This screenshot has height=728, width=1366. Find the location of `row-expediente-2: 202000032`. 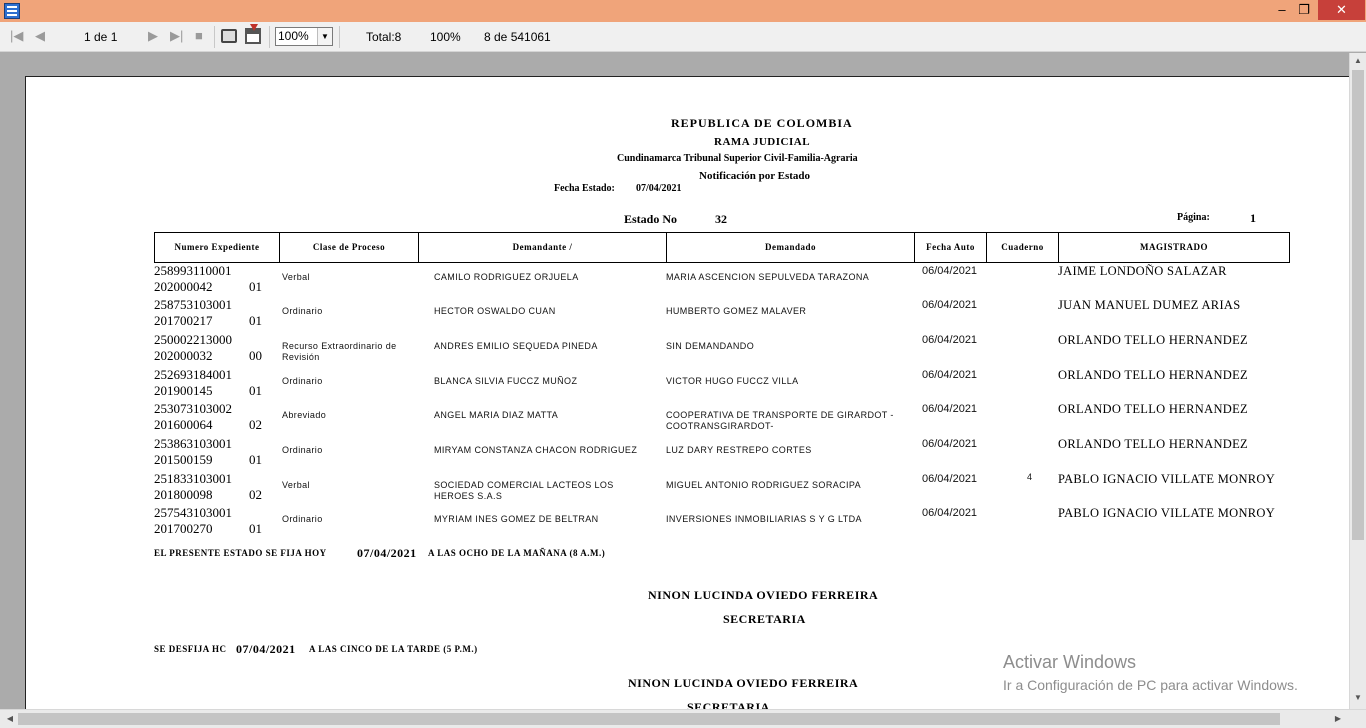

row-expediente-2: 202000032 is located at coordinates (183, 355).